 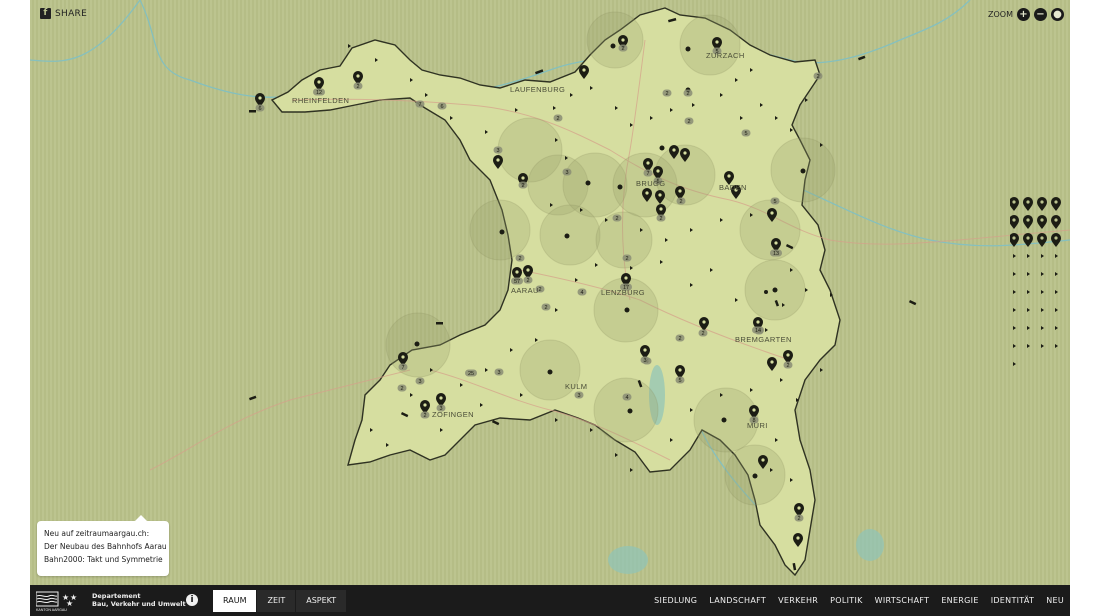 I want to click on svg-text: 57, so click(x=517, y=282).